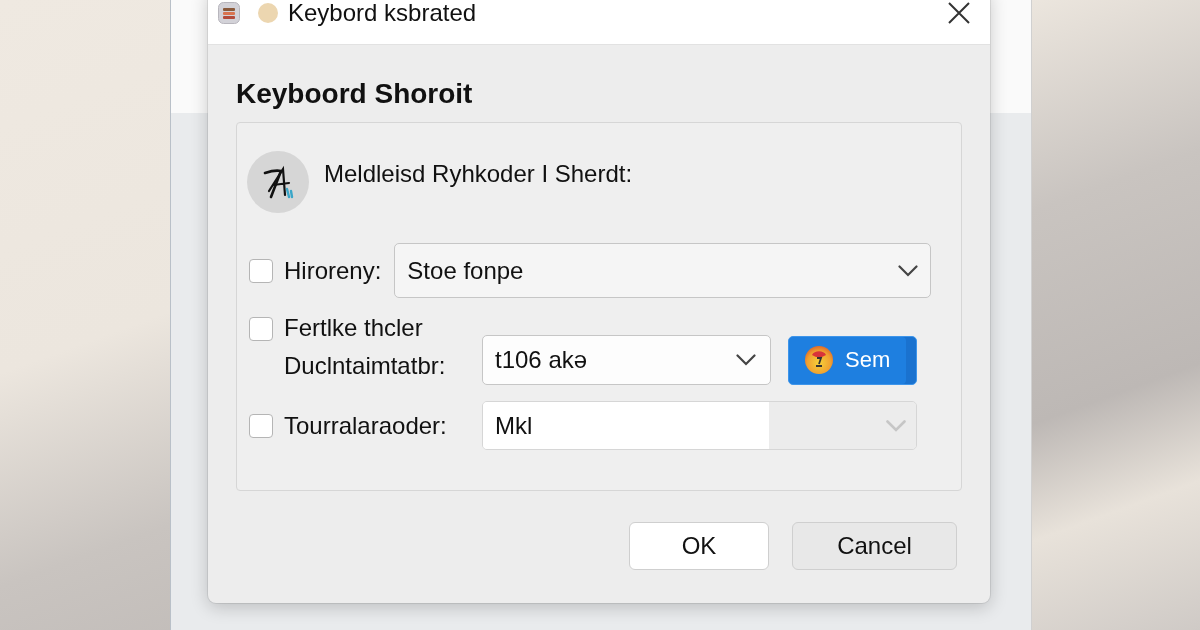 The height and width of the screenshot is (630, 1200). Describe the element at coordinates (478, 174) in the screenshot. I see `intro-text: Meldleisd Ryhkoder I Sherdt:` at that location.